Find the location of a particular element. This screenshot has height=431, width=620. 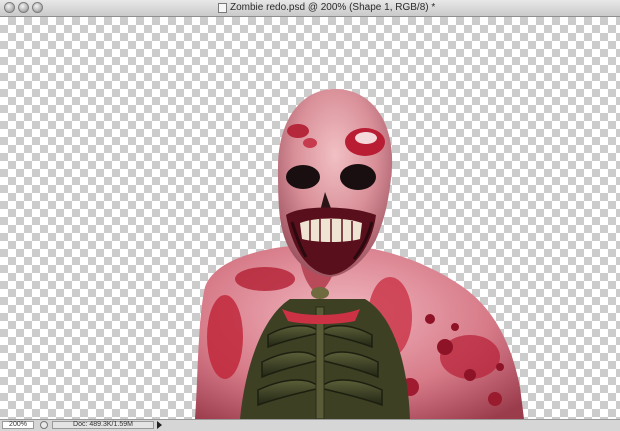

zoom-button is located at coordinates (37, 7).